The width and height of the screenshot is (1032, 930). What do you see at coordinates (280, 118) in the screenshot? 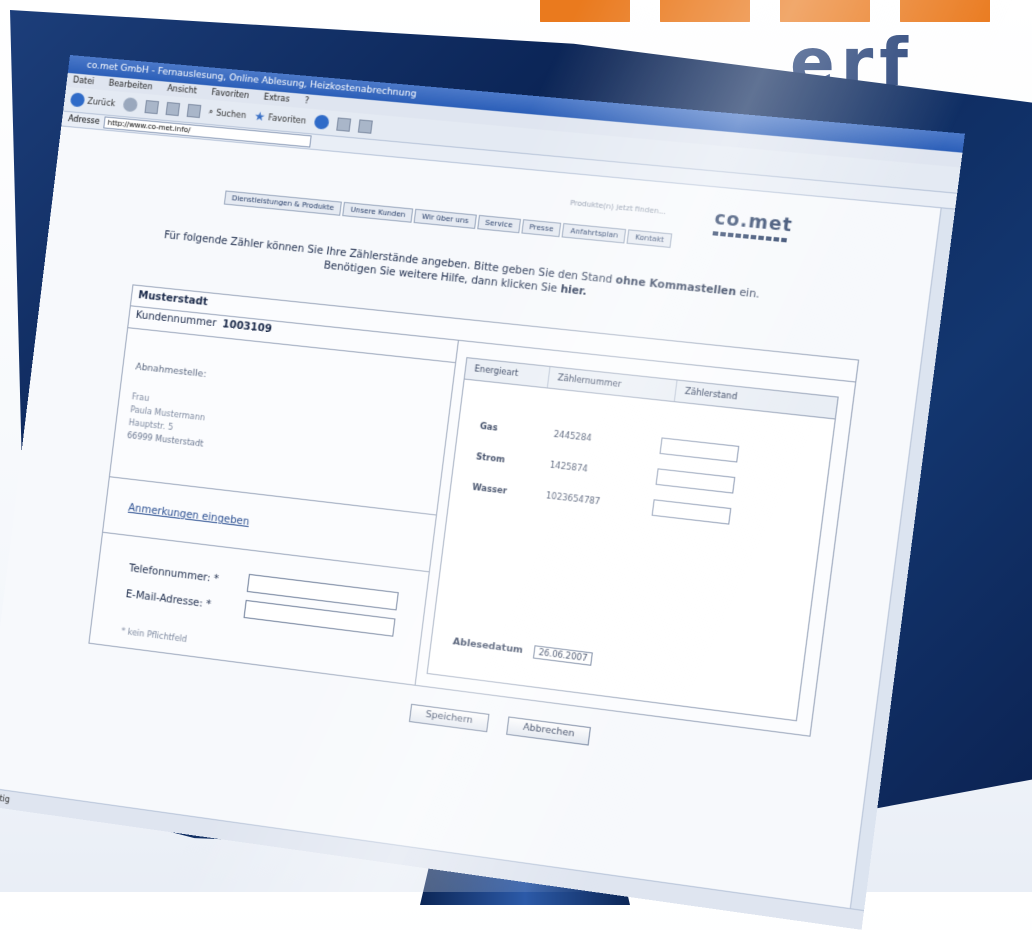
I see `favorites-button: ★ Favoriten` at bounding box center [280, 118].